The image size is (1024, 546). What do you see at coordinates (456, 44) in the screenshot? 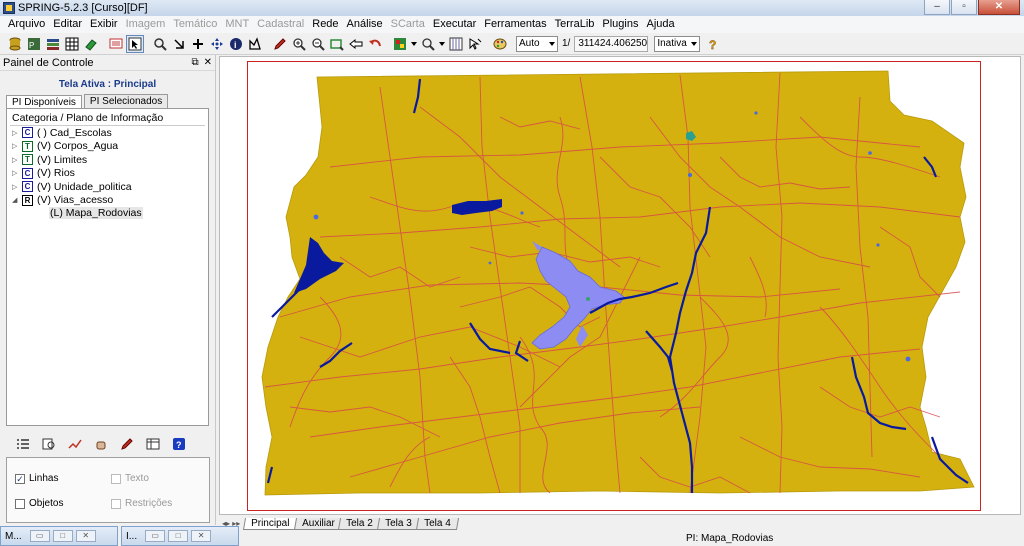
I see `grid-coord-icon` at bounding box center [456, 44].